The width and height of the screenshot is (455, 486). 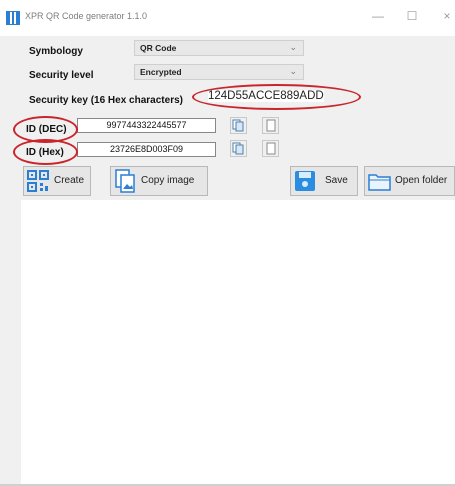 I want to click on create-button: Create, so click(x=57, y=181).